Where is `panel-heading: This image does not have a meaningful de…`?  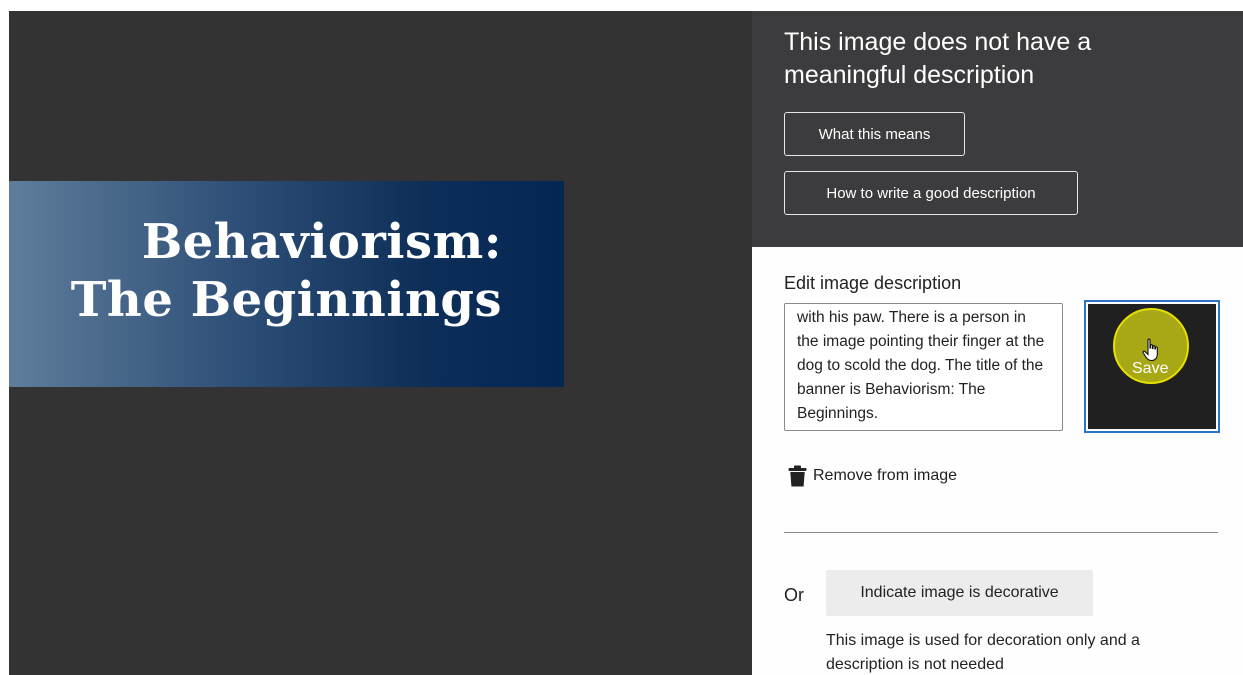 panel-heading: This image does not have a meaningful de… is located at coordinates (938, 58).